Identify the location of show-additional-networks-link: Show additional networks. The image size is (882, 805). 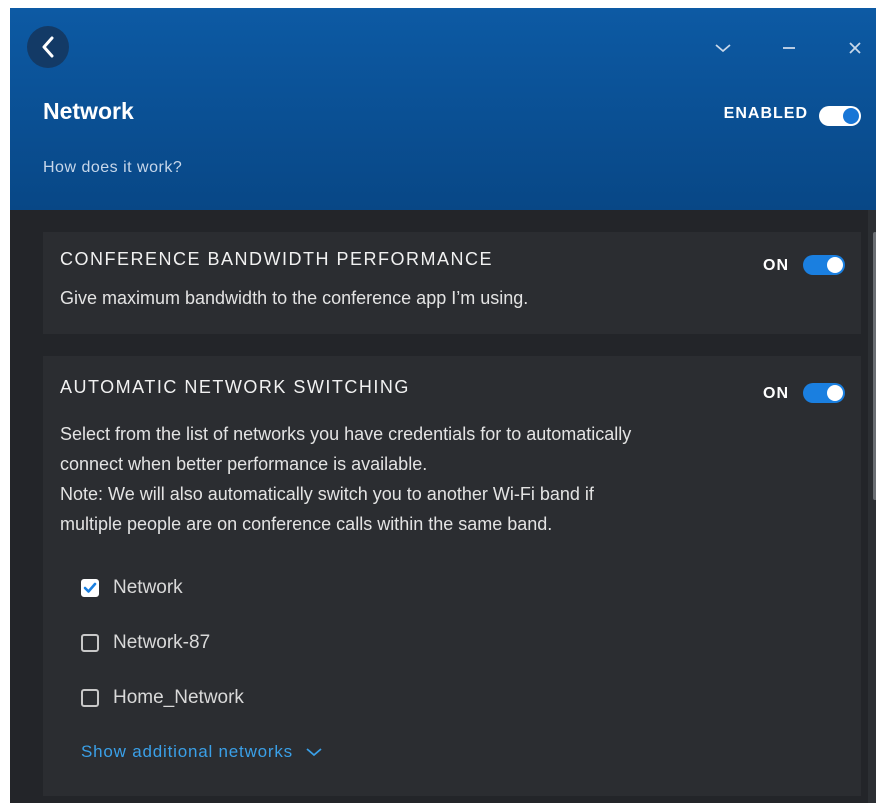
(202, 752).